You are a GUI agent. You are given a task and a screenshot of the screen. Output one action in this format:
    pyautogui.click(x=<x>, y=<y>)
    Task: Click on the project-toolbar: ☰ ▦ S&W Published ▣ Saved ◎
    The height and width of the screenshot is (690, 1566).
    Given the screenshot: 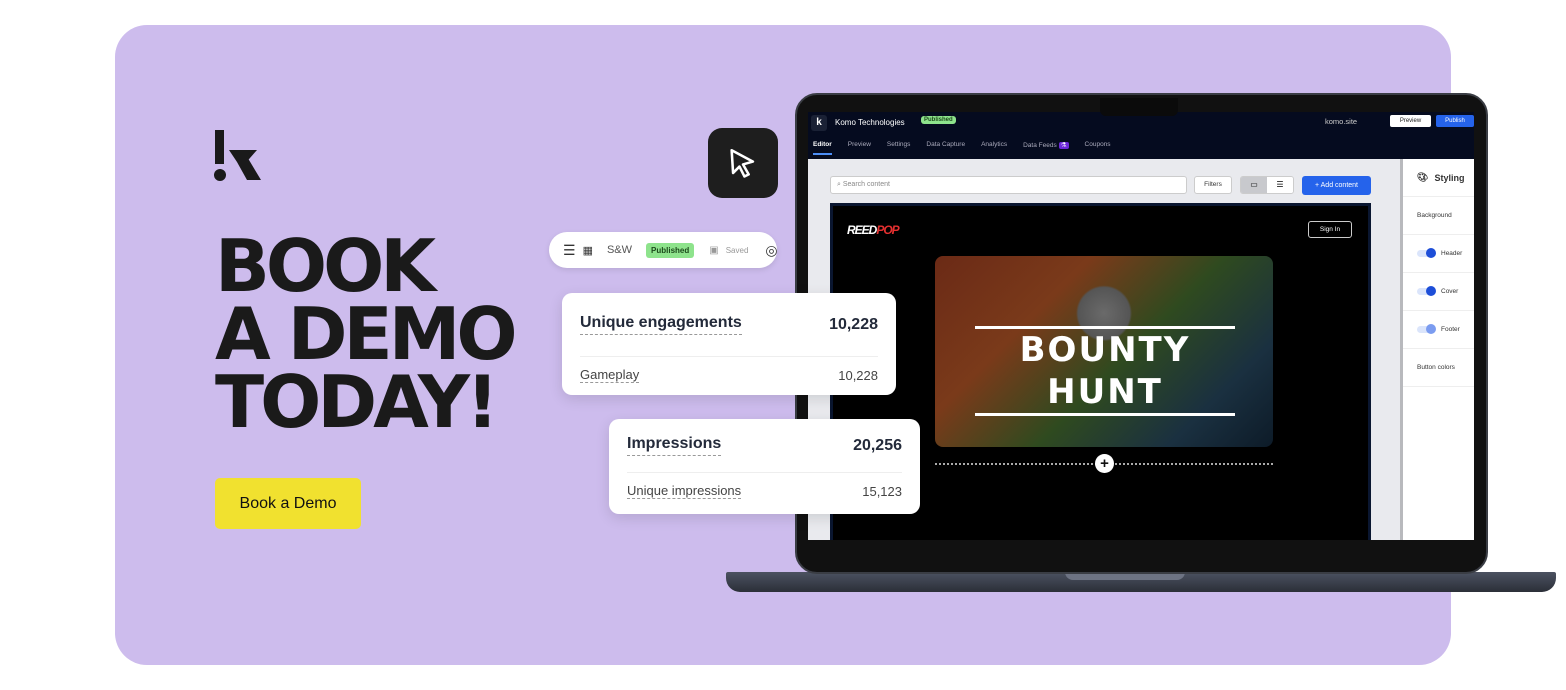 What is the action you would take?
    pyautogui.click(x=663, y=250)
    